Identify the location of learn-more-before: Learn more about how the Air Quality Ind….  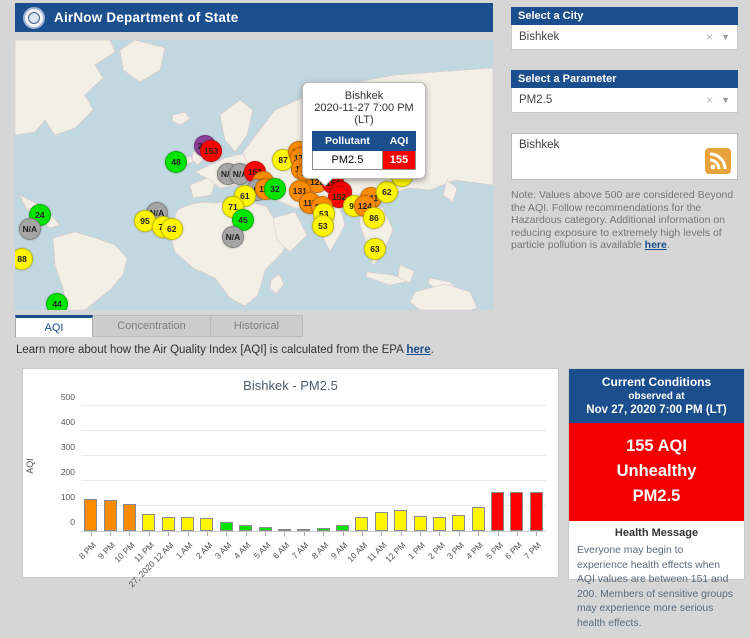
(211, 350).